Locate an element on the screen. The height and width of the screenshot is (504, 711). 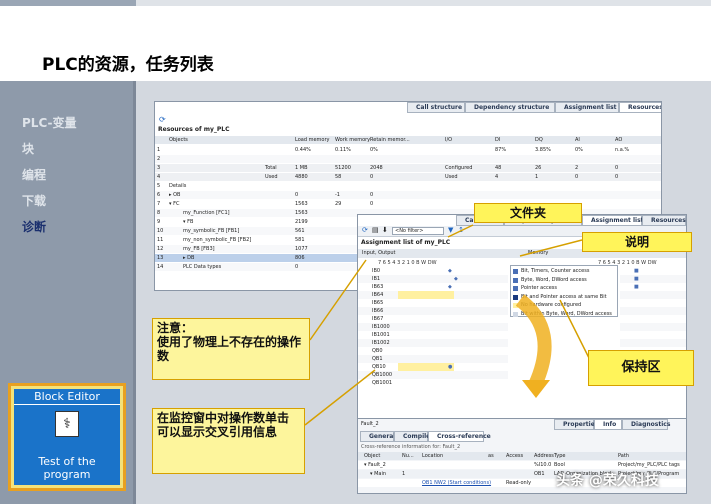
table-cell: 1563 is located at coordinates (301, 204).